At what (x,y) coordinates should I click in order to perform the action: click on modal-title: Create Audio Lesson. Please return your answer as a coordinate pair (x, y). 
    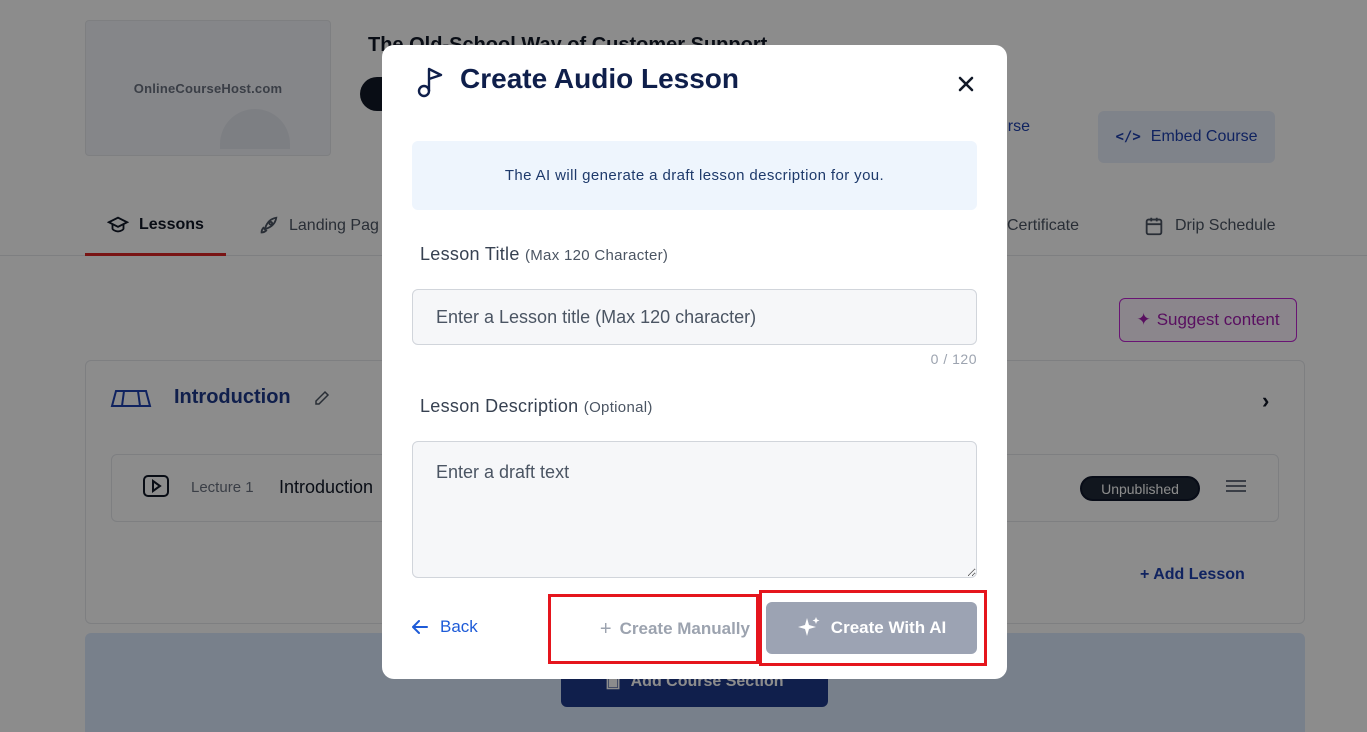
    Looking at the image, I should click on (600, 78).